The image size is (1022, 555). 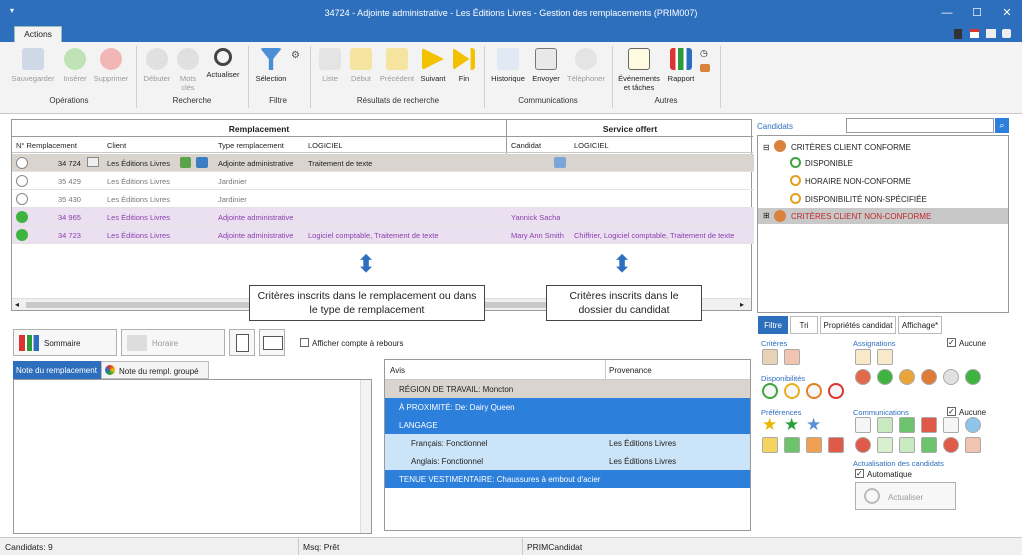 What do you see at coordinates (271, 72) in the screenshot?
I see `selection-button: Sélection` at bounding box center [271, 72].